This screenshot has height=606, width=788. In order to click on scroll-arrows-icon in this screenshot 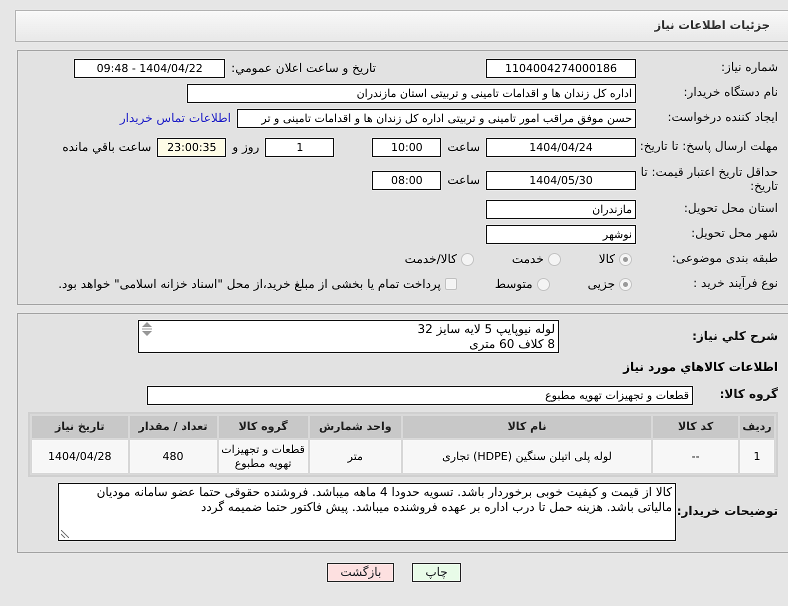, I will do `click(147, 329)`.